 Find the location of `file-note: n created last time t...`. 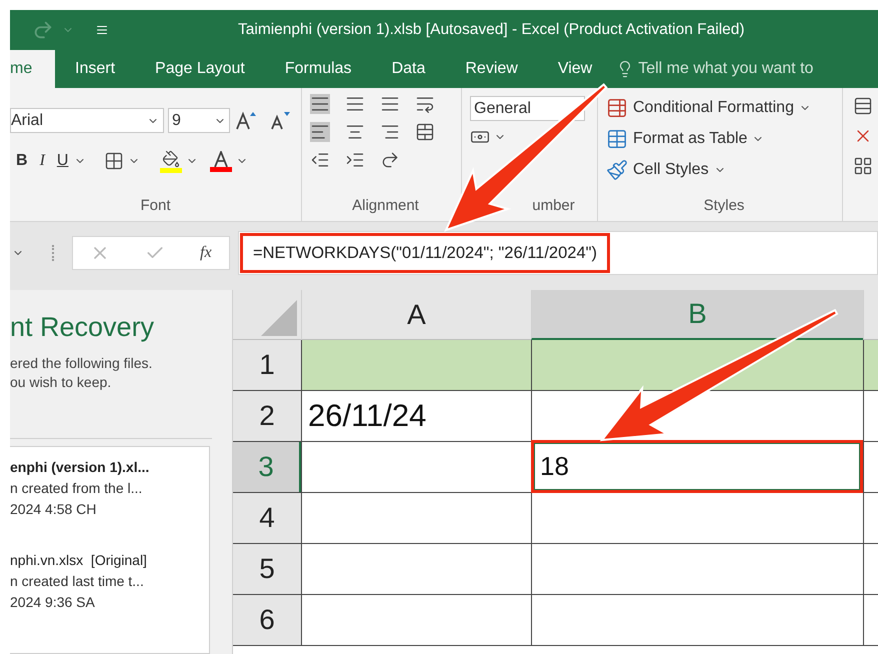

file-note: n created last time t... is located at coordinates (77, 581).